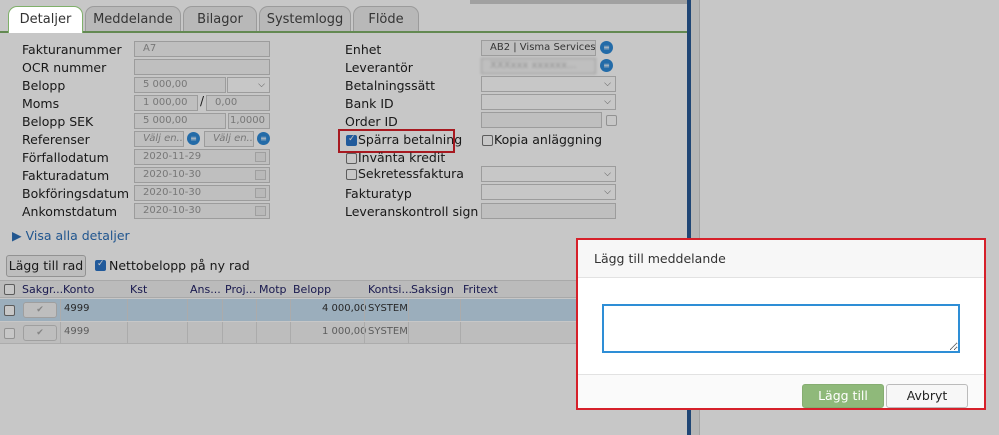  What do you see at coordinates (781, 391) in the screenshot?
I see `dialog-footer: Lägg till Avbryt` at bounding box center [781, 391].